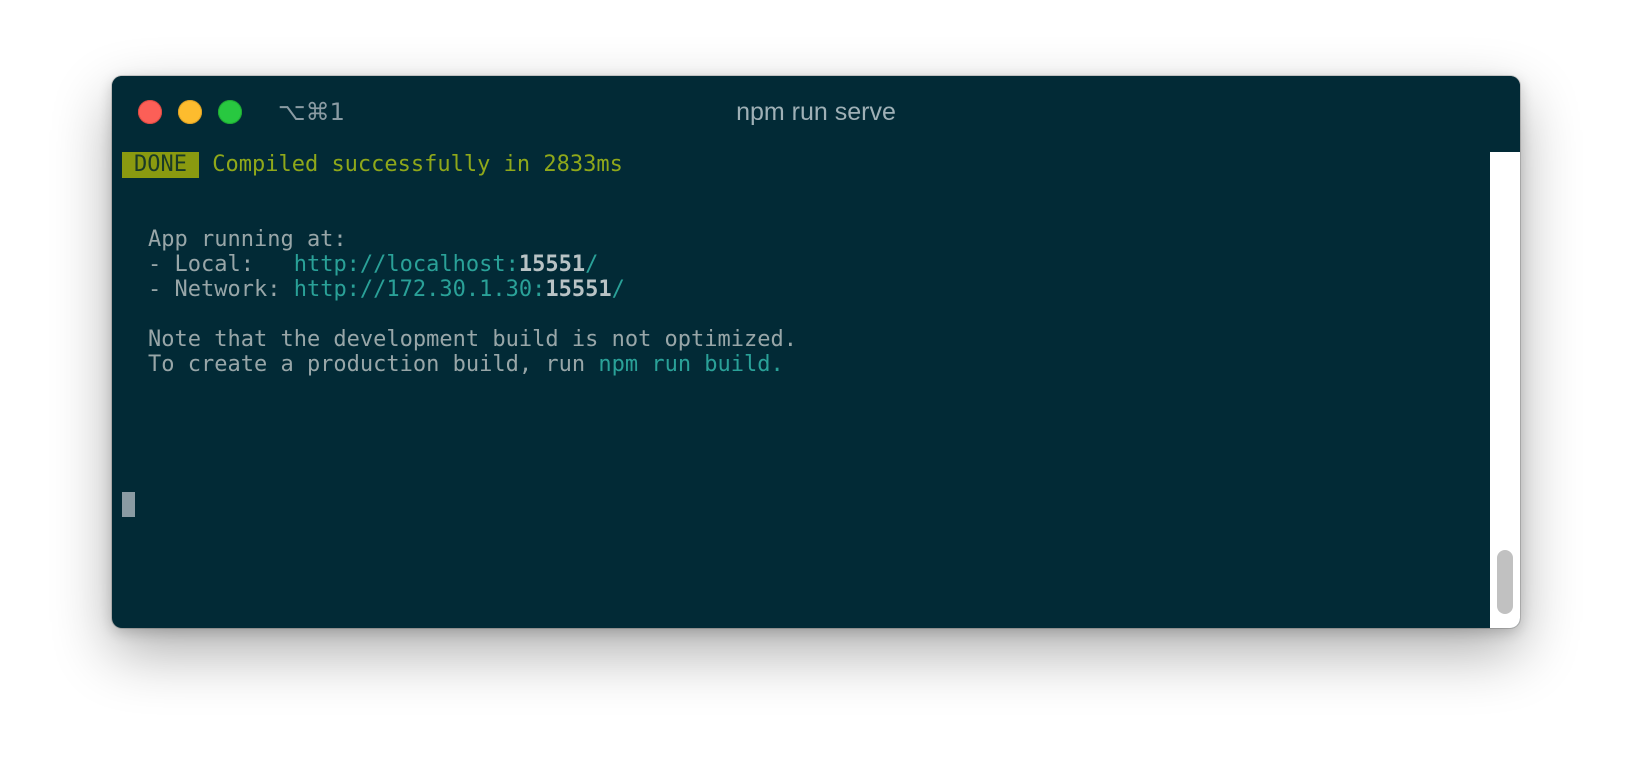 This screenshot has width=1632, height=776. What do you see at coordinates (552, 264) in the screenshot?
I see `local-port: 15551` at bounding box center [552, 264].